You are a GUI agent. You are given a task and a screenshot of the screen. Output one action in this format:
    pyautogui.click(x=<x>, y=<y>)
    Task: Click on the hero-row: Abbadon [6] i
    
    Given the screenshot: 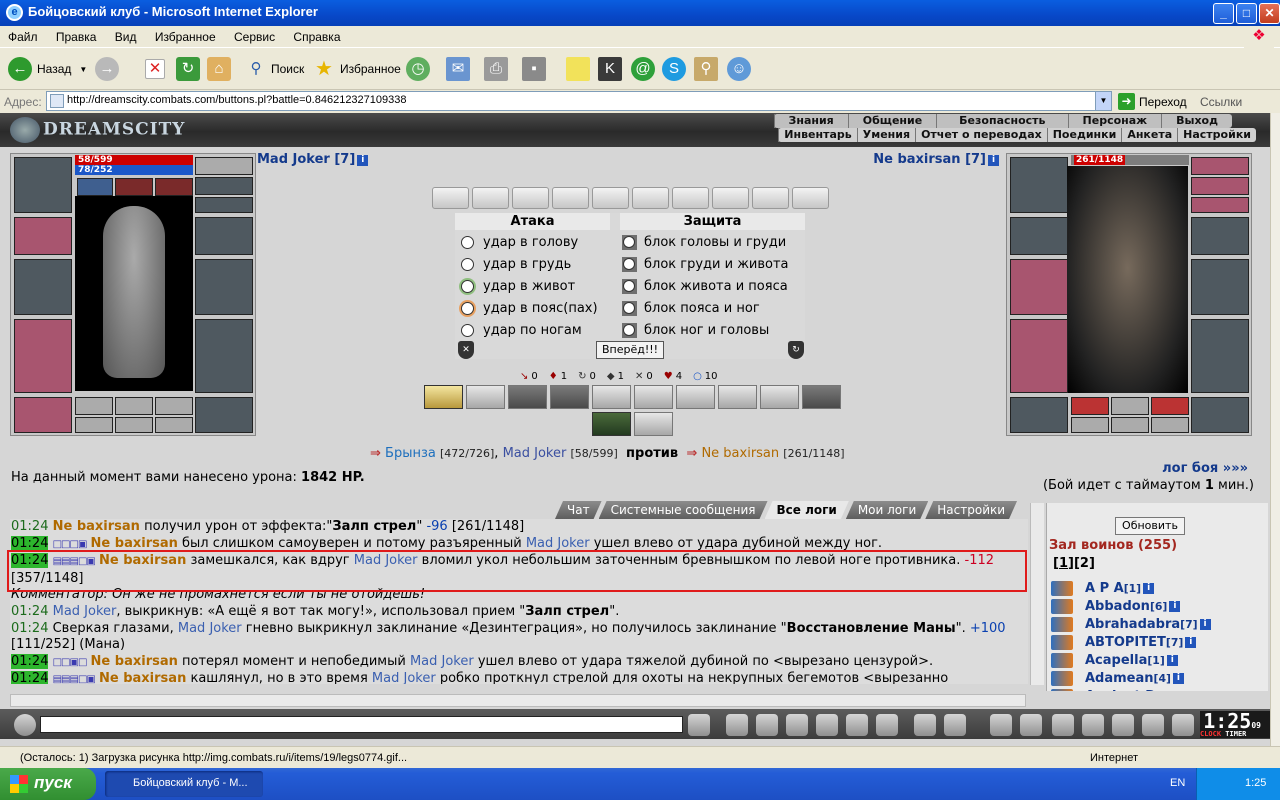 What is the action you would take?
    pyautogui.click(x=1116, y=606)
    